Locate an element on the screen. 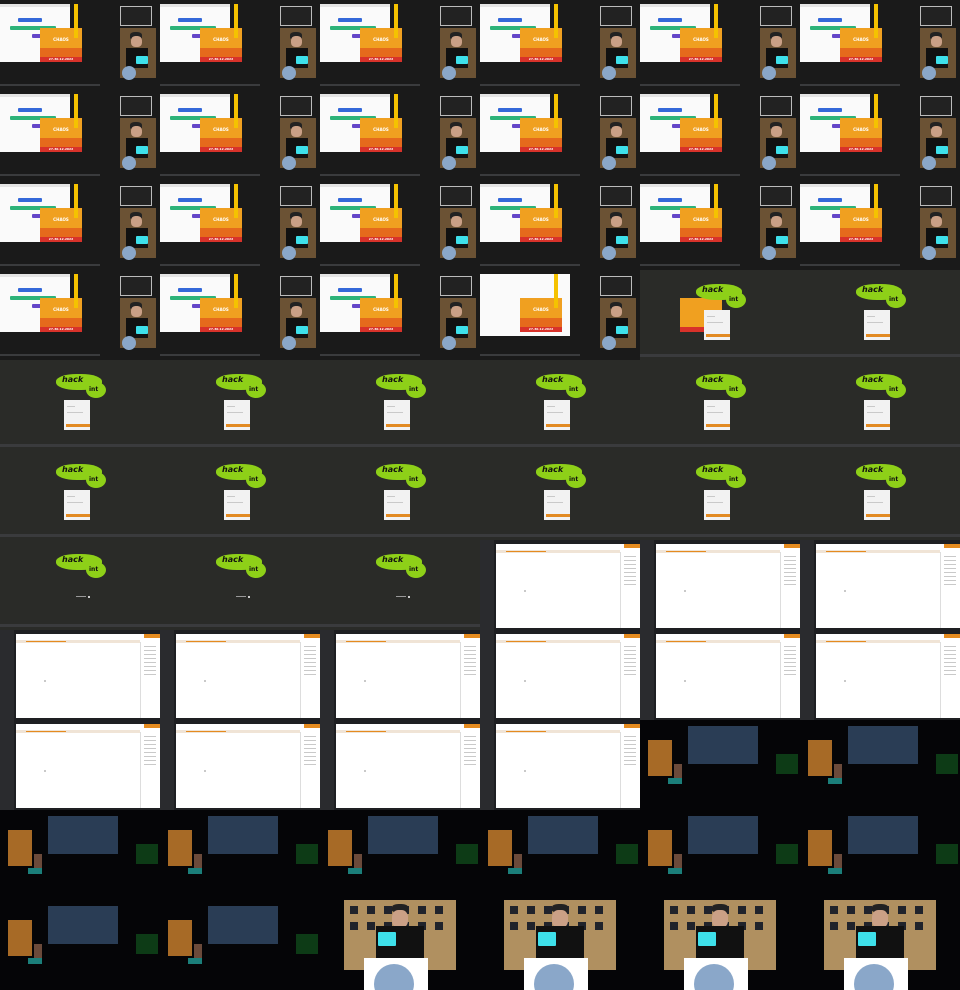 The width and height of the screenshot is (960, 990). notes-left-rail is located at coordinates (807, 675).